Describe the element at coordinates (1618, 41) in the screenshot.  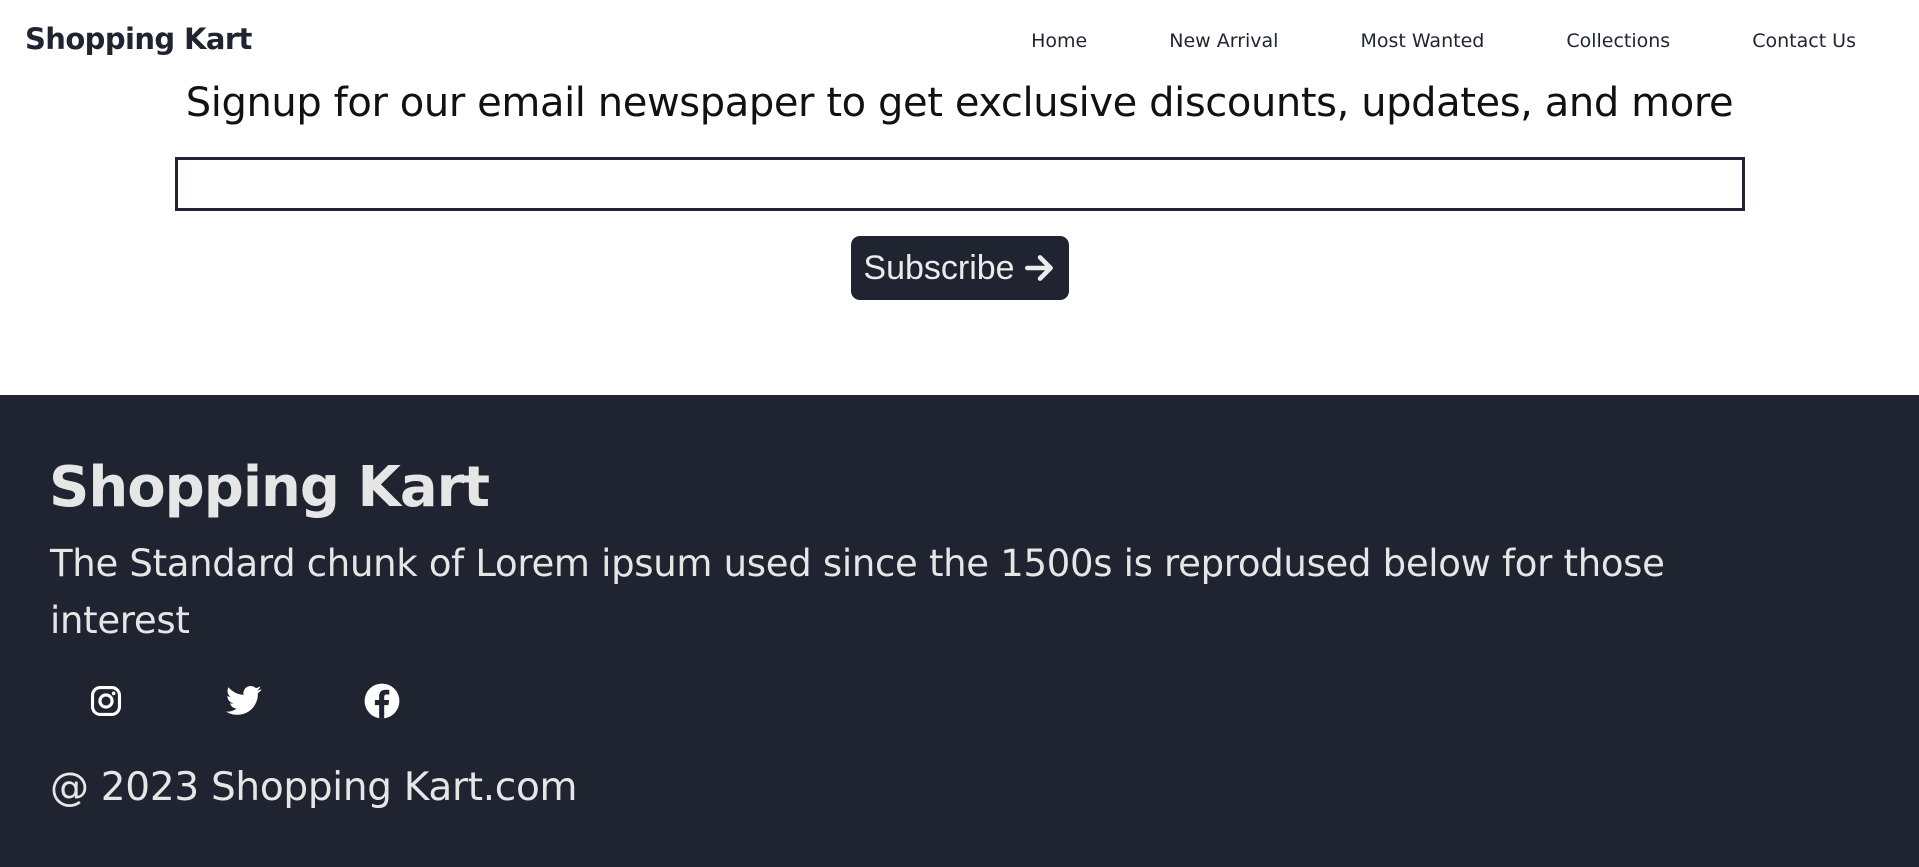
I see `nav-link-collections: Collections` at that location.